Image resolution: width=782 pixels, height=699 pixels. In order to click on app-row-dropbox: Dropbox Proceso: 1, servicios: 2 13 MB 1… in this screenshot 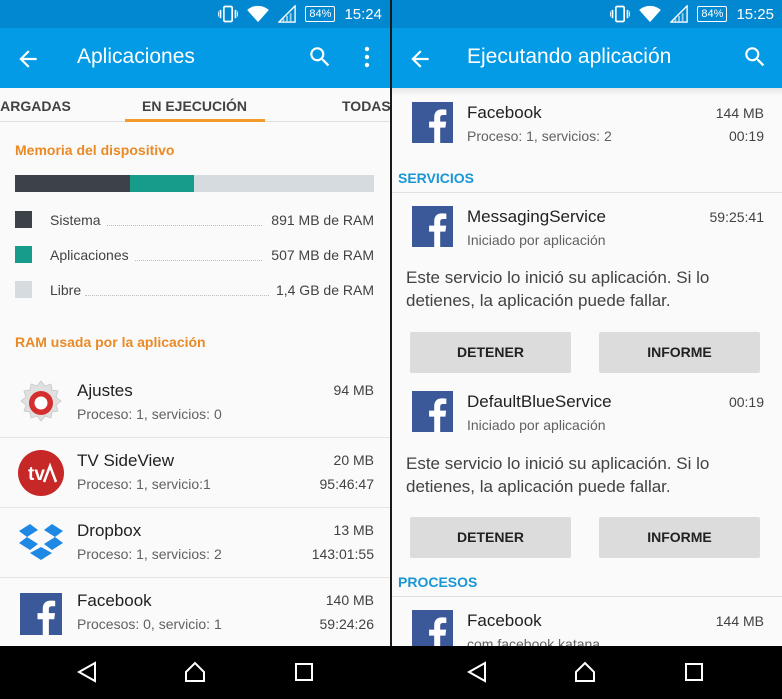, I will do `click(195, 543)`.